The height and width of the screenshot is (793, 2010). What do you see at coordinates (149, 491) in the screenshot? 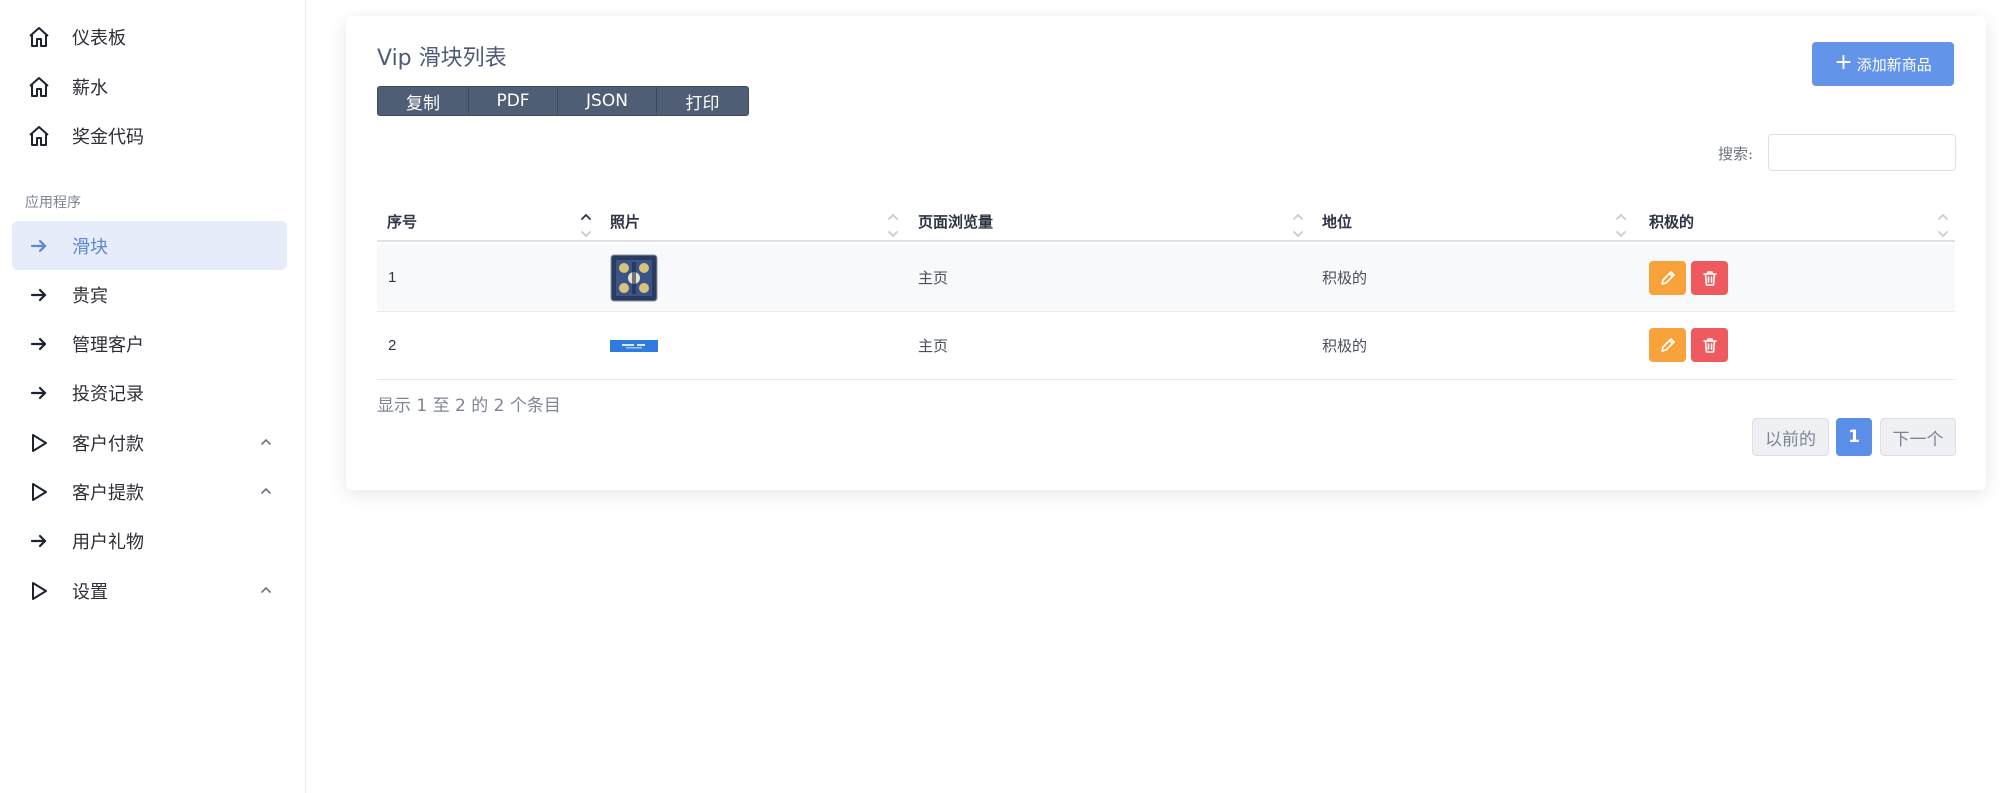
I see `sidebar-item-customer-withdrawals: 客户提款` at bounding box center [149, 491].